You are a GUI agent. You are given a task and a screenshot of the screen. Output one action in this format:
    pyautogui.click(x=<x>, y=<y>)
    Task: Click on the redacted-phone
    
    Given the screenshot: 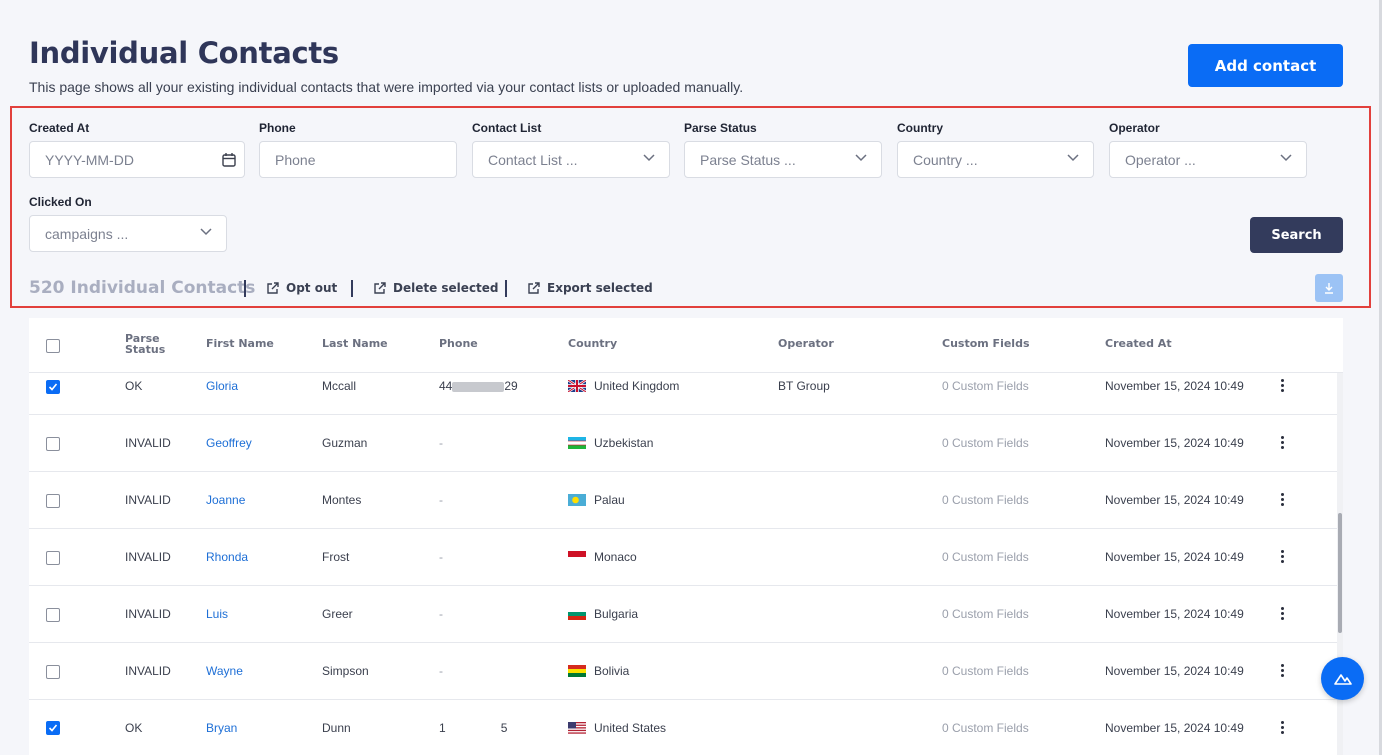 What is the action you would take?
    pyautogui.click(x=478, y=386)
    